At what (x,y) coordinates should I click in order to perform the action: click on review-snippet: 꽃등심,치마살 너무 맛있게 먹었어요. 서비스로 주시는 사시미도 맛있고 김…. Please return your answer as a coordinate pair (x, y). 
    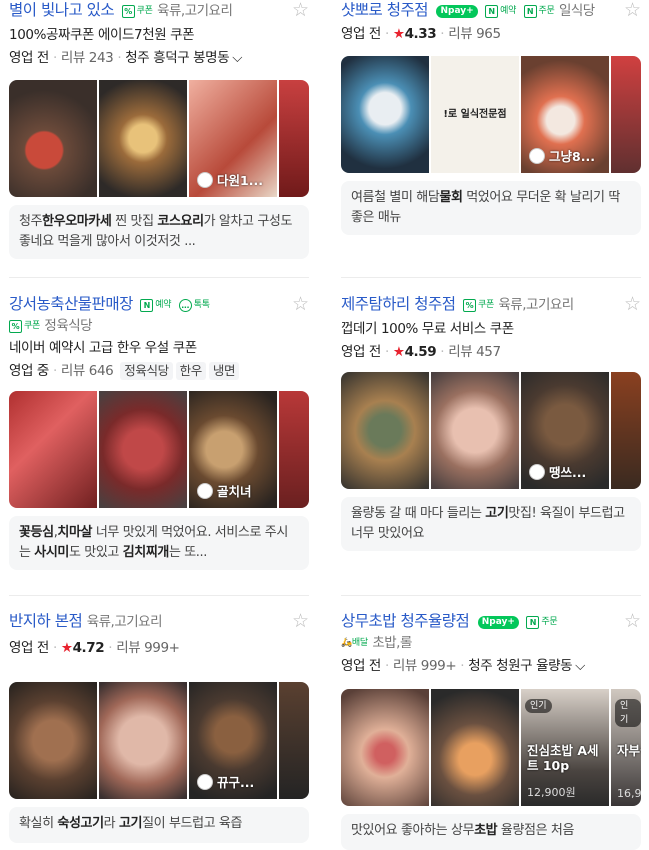
    Looking at the image, I should click on (159, 543).